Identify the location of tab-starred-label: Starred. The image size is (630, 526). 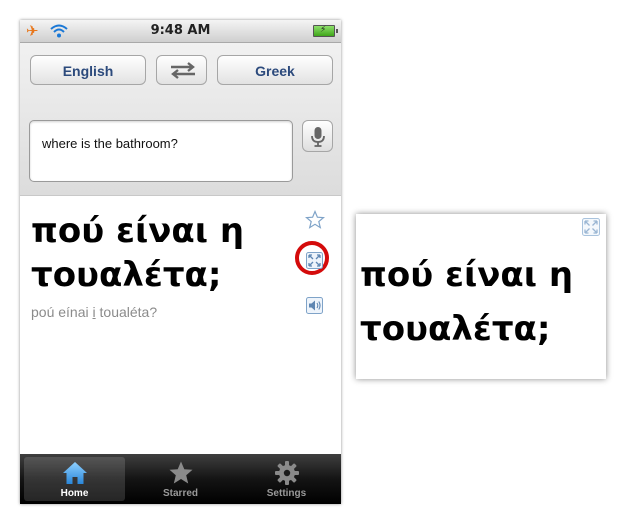
(180, 493).